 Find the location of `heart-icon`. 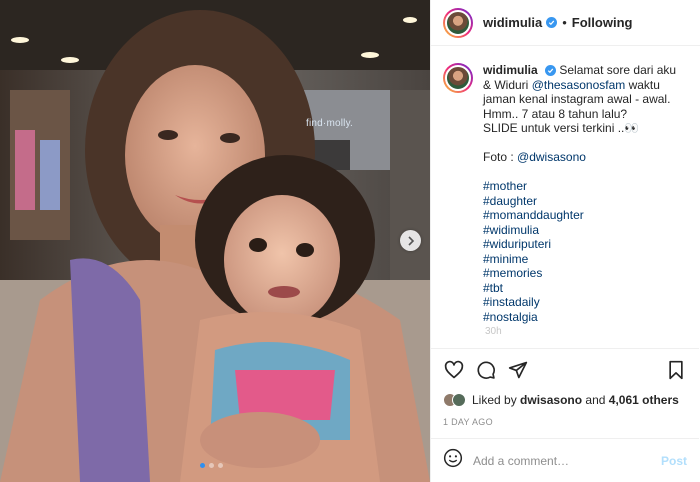

heart-icon is located at coordinates (454, 370).